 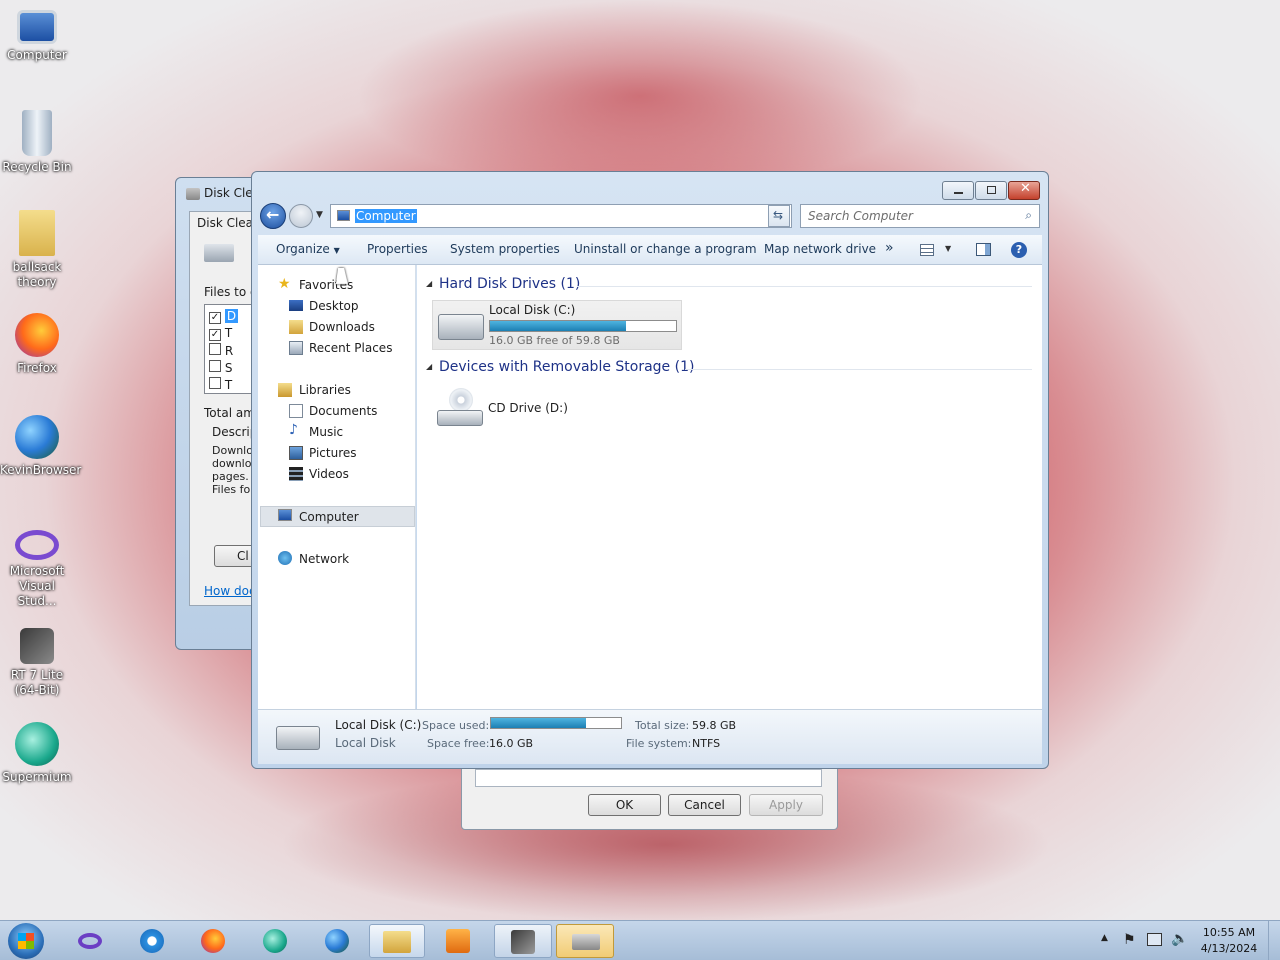 I want to click on downloads-folder-icon, so click(x=296, y=327).